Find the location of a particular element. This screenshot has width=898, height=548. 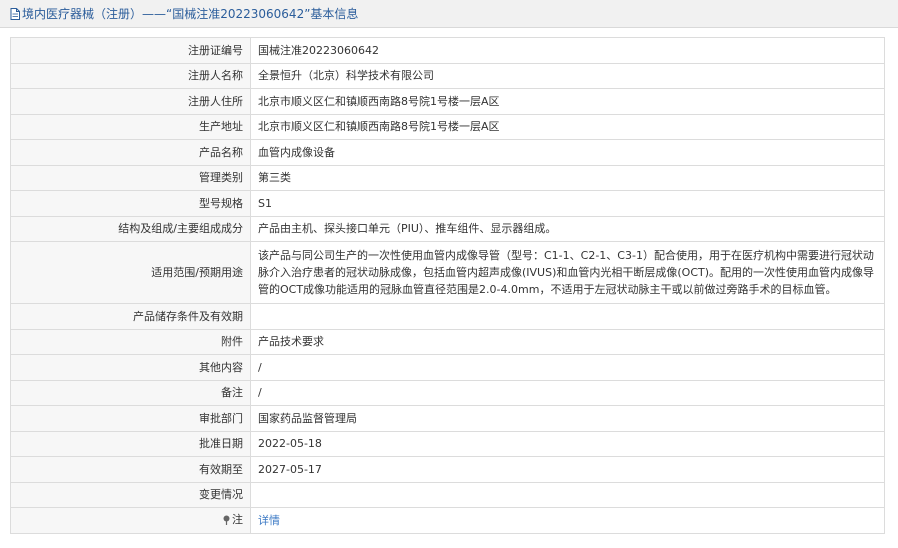

table-row: 注册人名称 全景恒升（北京）科学技术有限公司 is located at coordinates (447, 75).